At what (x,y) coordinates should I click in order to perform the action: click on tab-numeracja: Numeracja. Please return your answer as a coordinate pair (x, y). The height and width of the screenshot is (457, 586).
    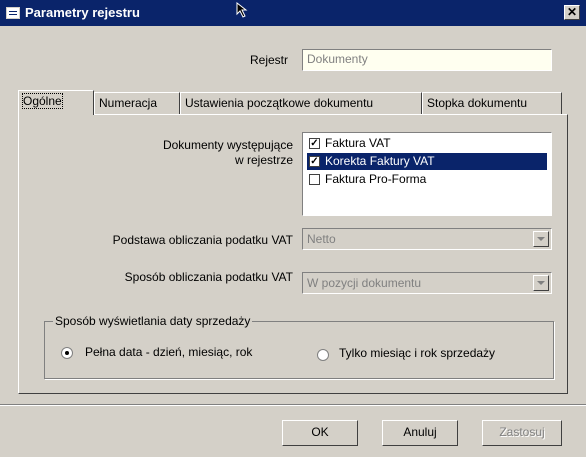
    Looking at the image, I should click on (137, 103).